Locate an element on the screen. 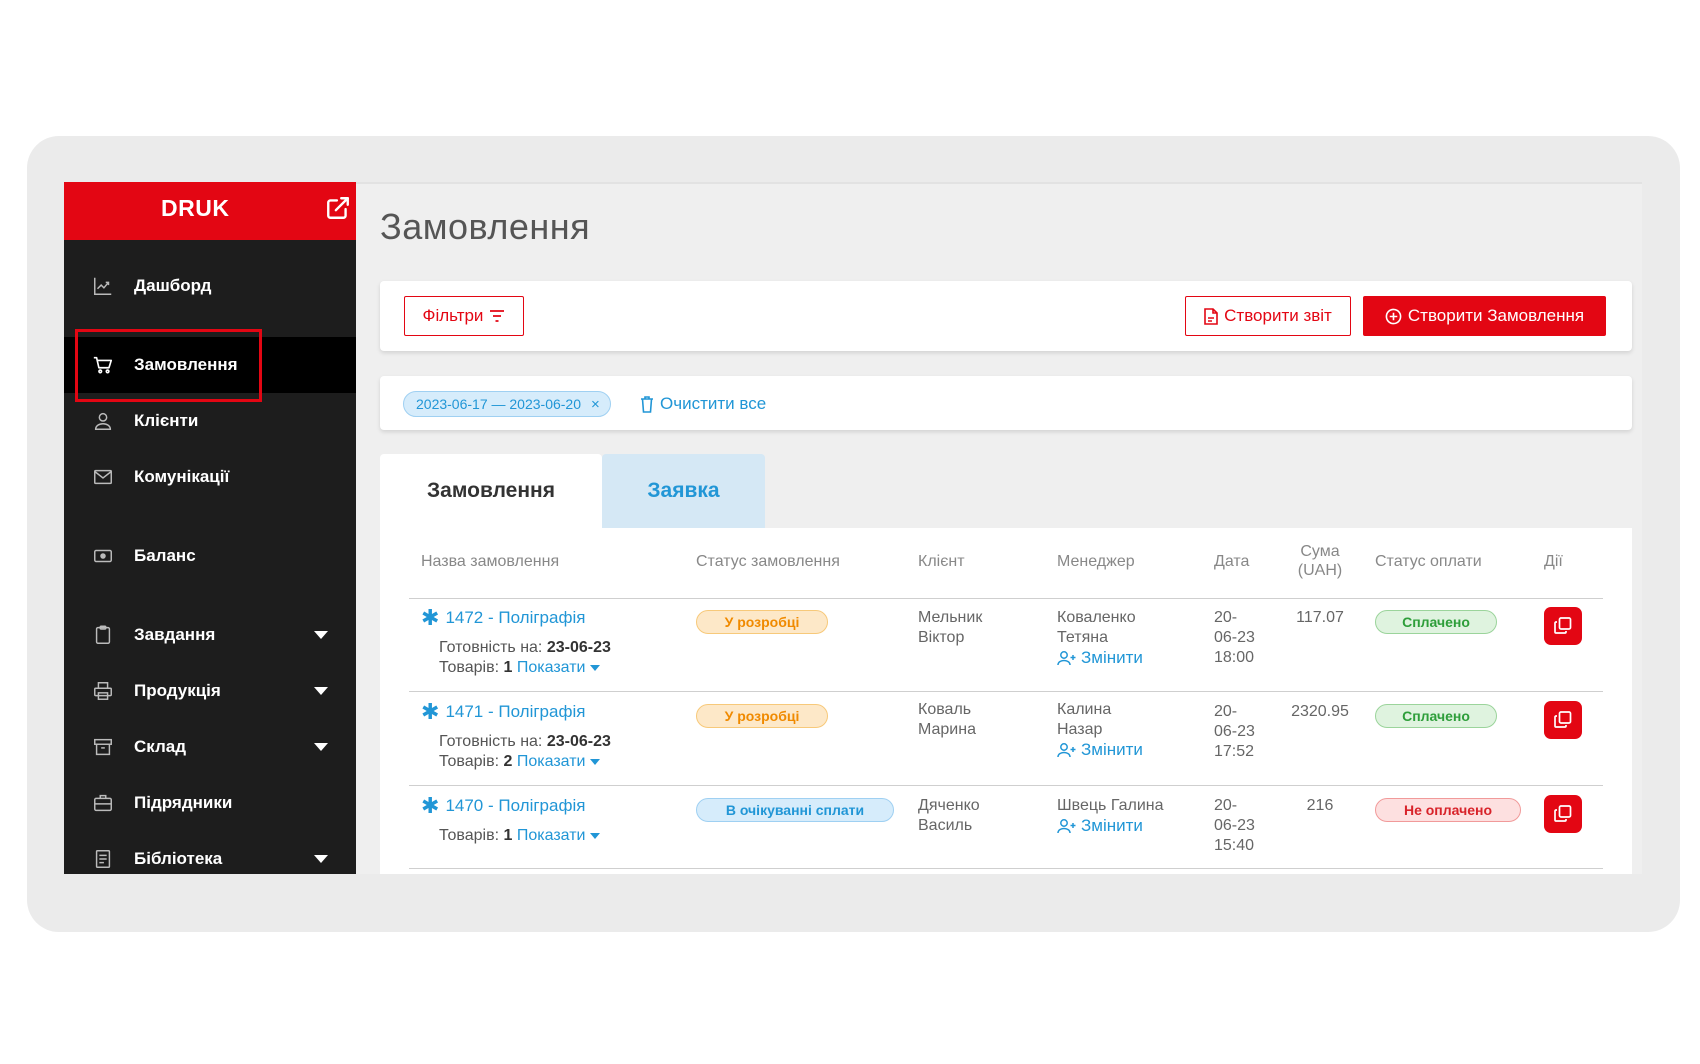 The height and width of the screenshot is (1064, 1700). sidebar-item-label: Склад is located at coordinates (160, 746).